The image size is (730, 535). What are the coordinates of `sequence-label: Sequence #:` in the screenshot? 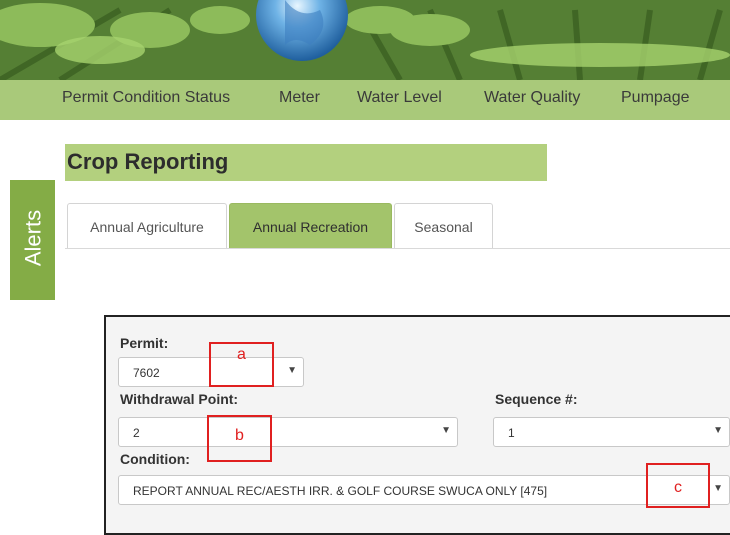 It's located at (536, 399).